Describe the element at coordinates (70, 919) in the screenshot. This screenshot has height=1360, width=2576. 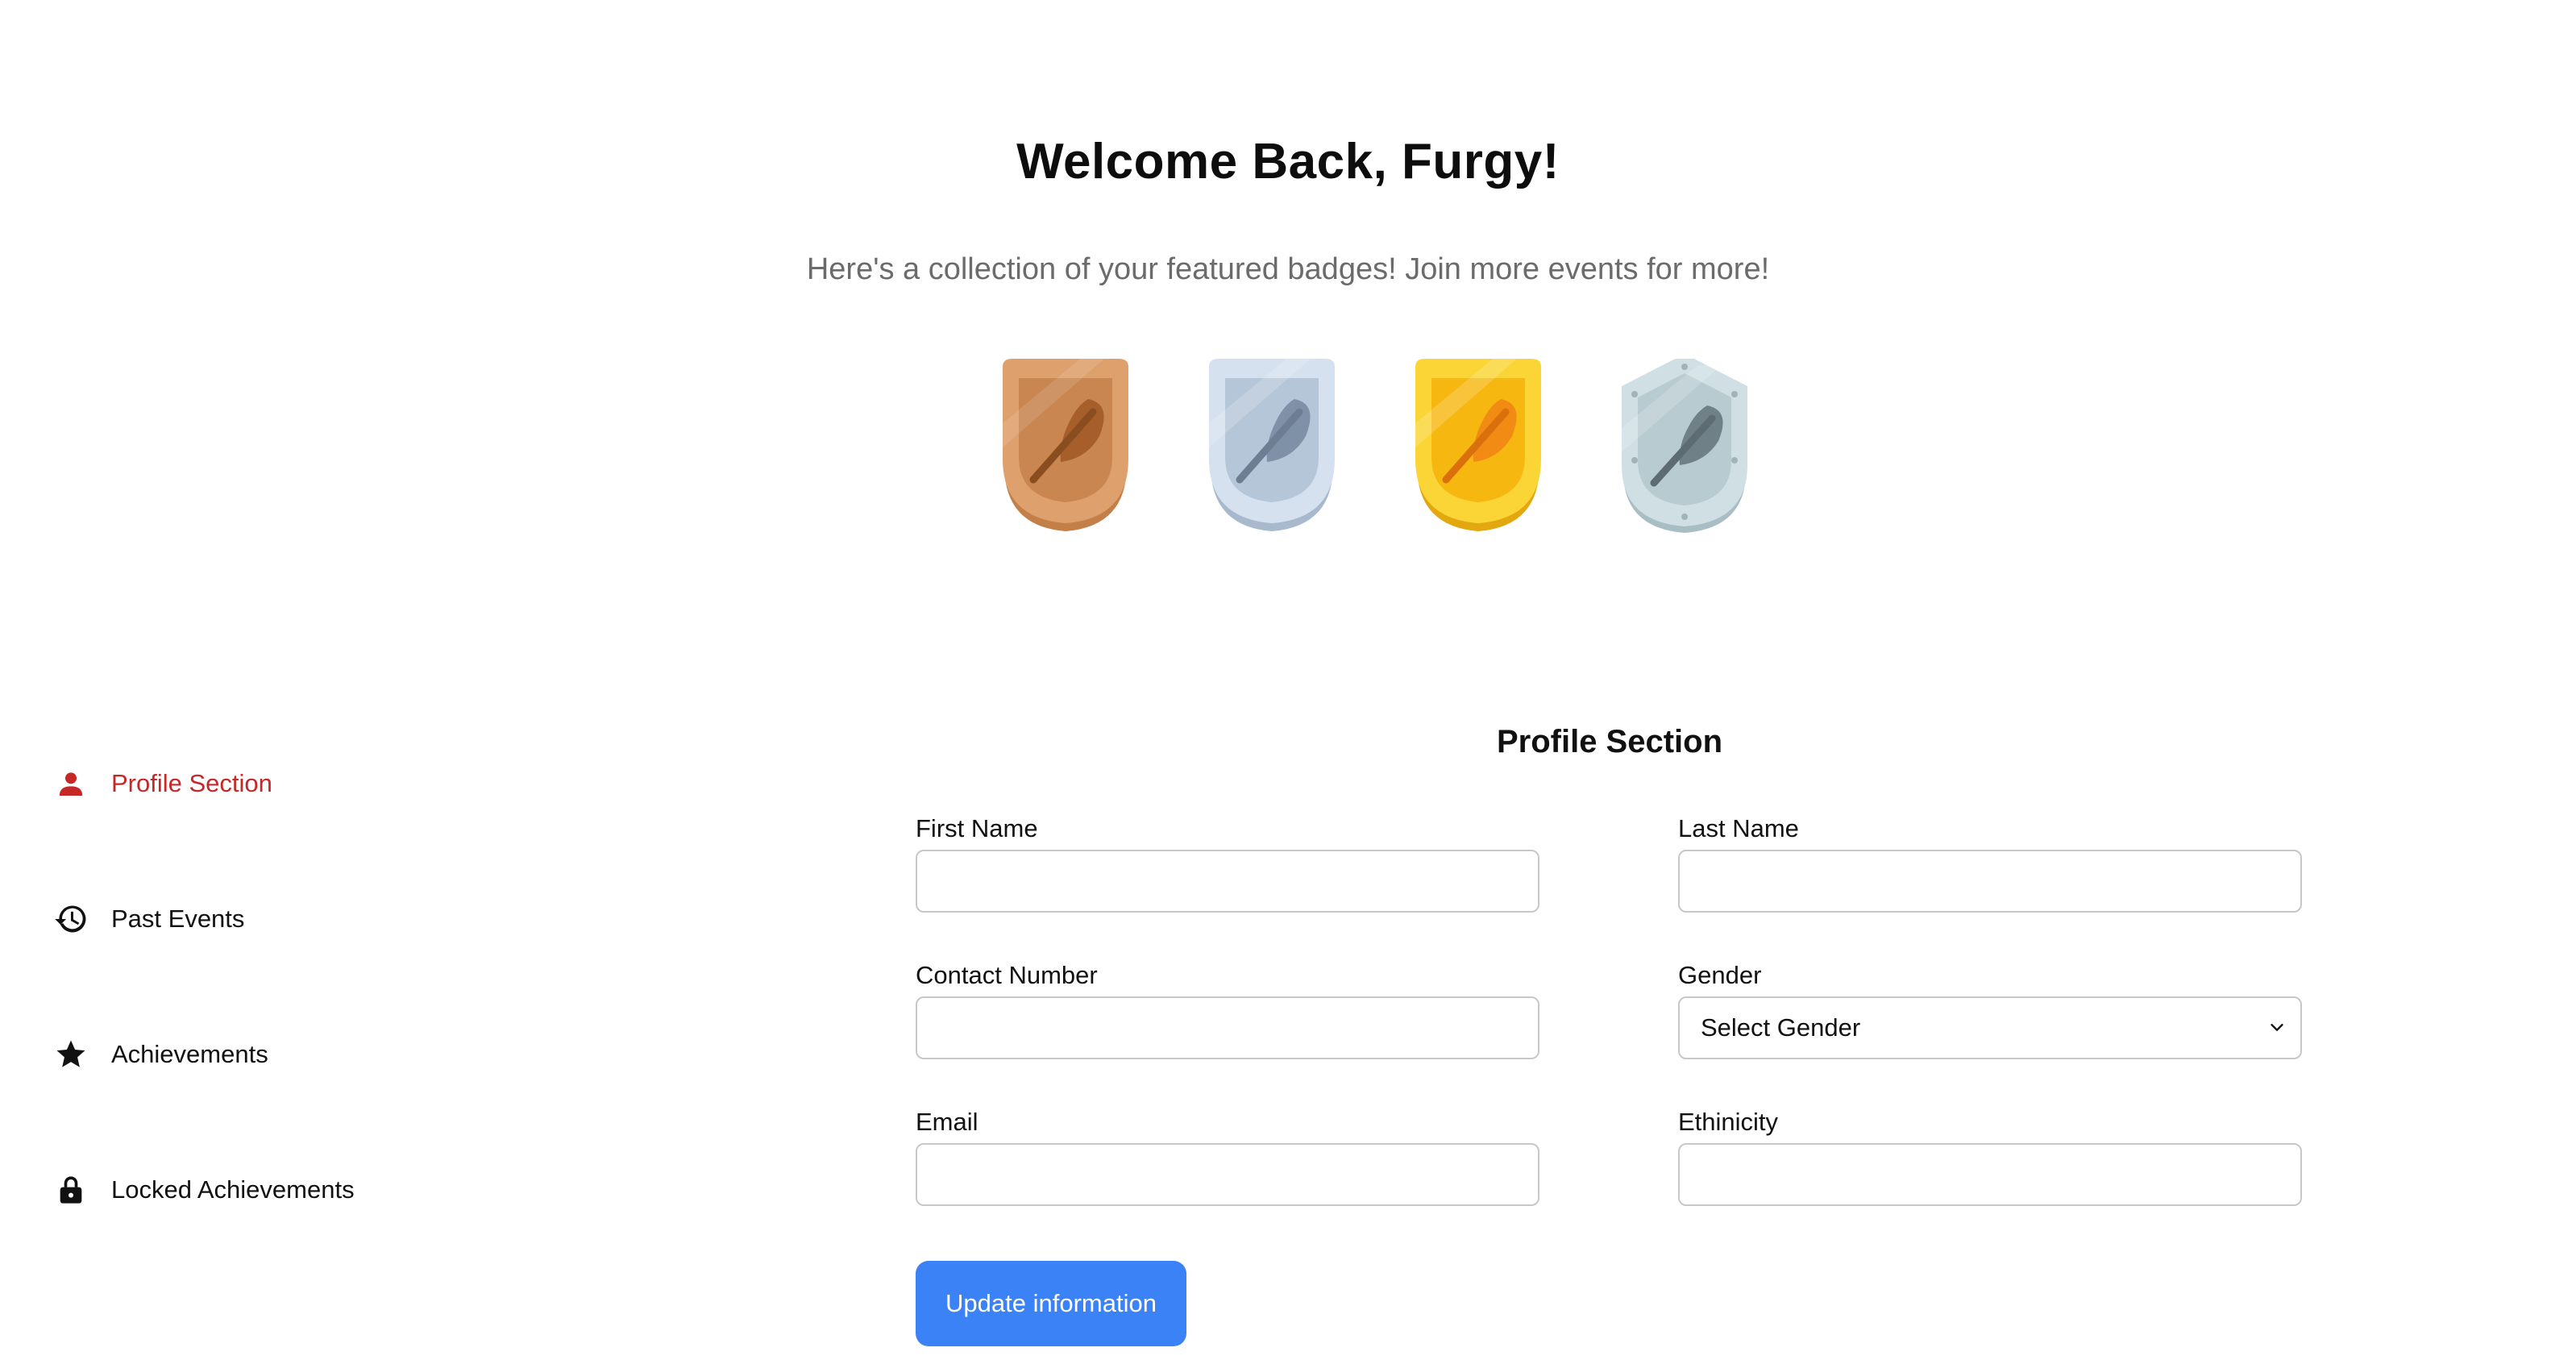
I see `history-icon` at that location.